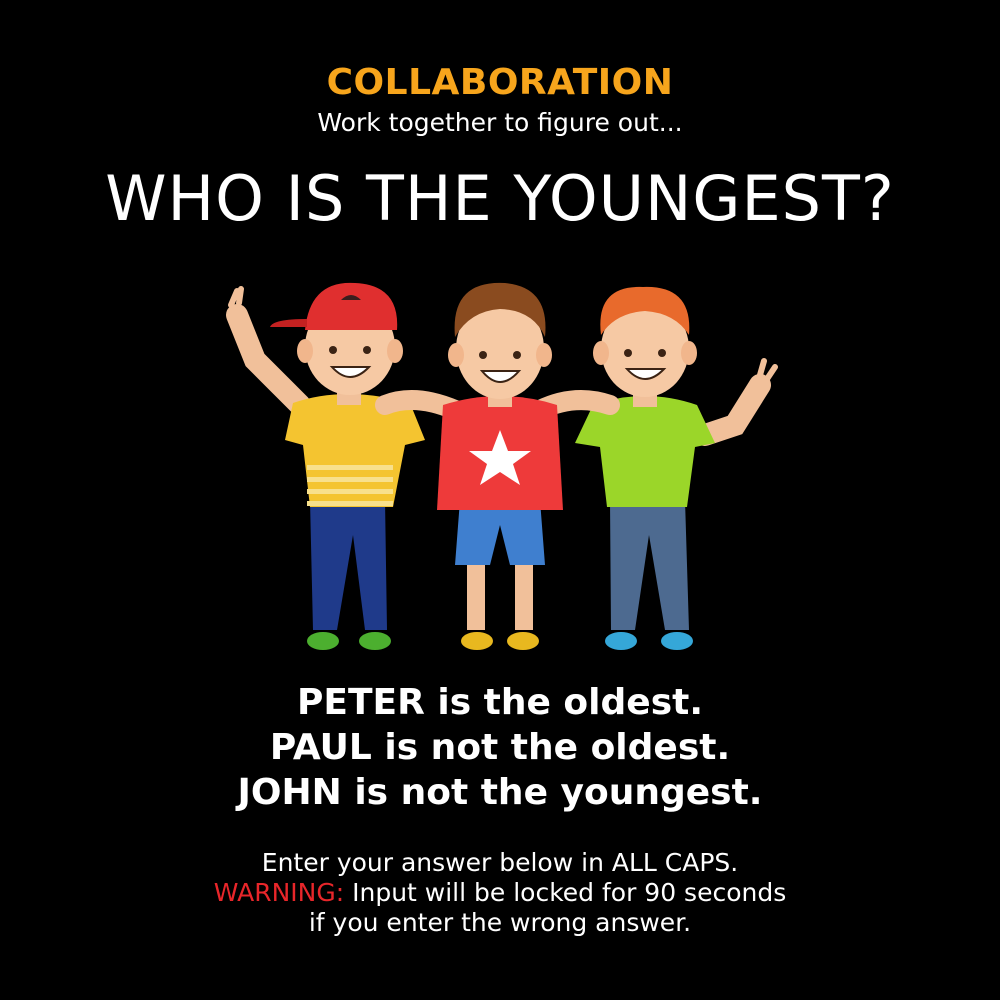 Image resolution: width=1000 pixels, height=1000 pixels. I want to click on clue-2: PAUL is not the oldest., so click(500, 747).